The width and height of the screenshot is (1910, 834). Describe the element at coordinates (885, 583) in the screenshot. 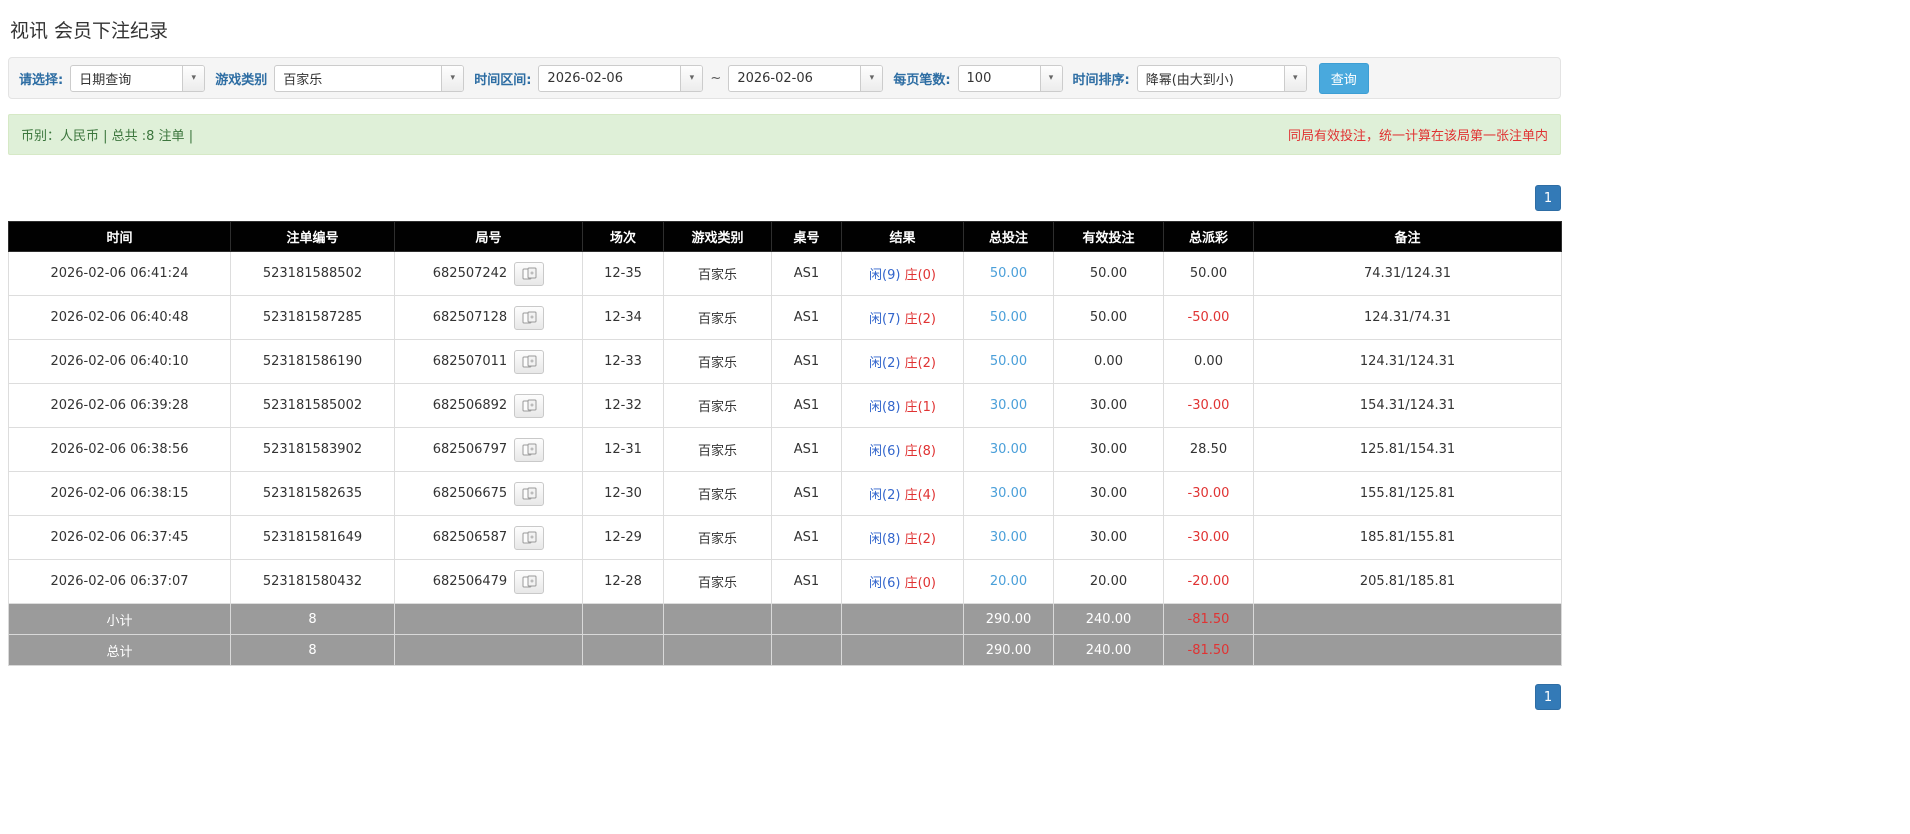

I see `result-player: 闲(6)` at that location.